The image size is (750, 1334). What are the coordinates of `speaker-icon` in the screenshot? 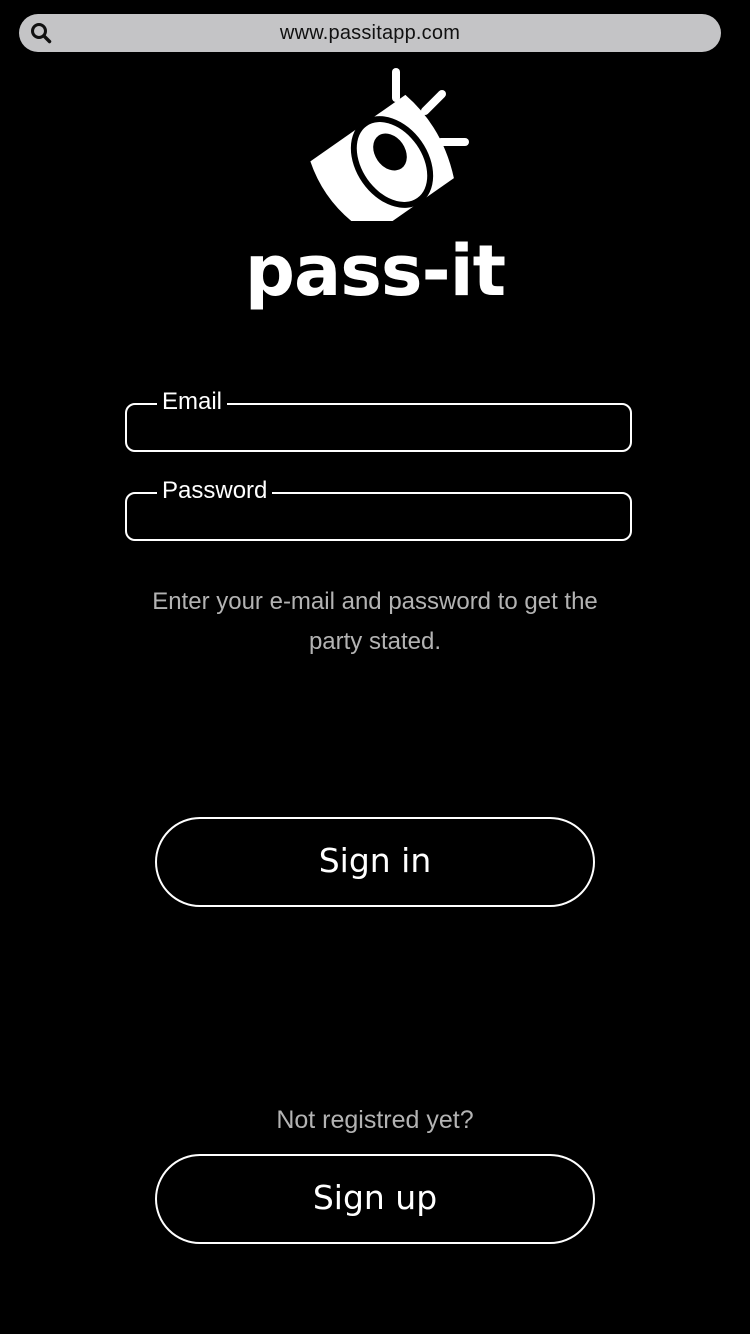 It's located at (389, 144).